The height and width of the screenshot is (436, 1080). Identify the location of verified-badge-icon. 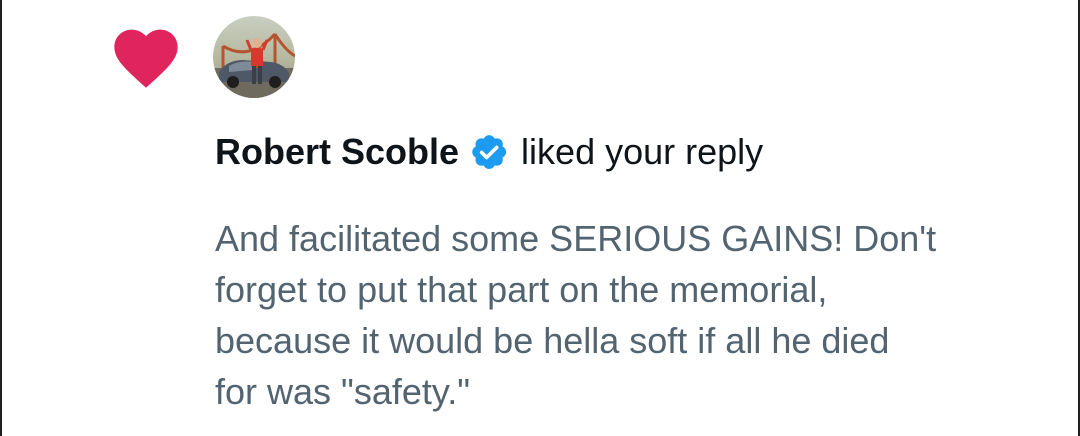
(489, 152).